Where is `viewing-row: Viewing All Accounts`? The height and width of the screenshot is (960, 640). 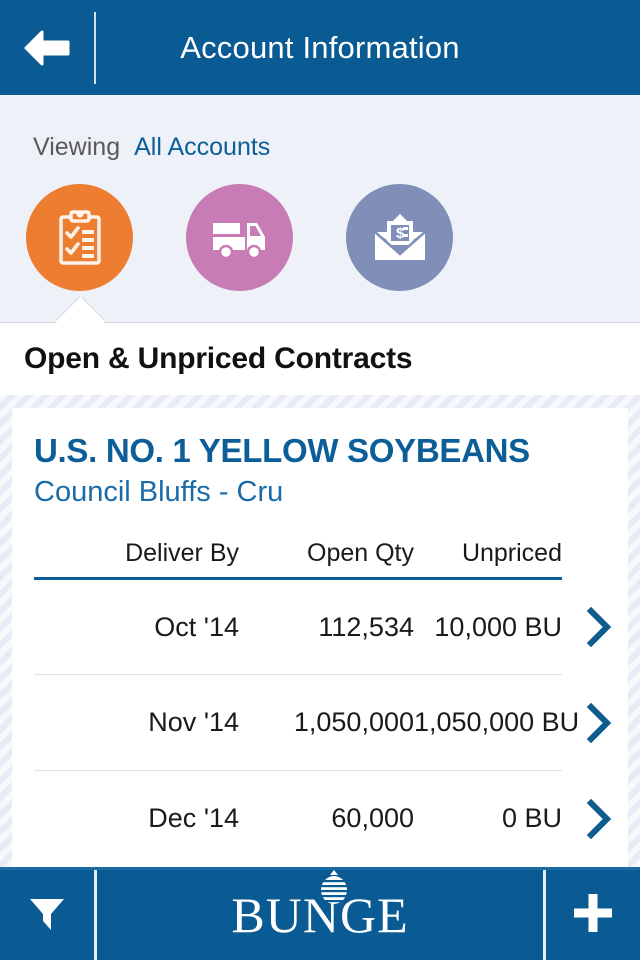 viewing-row: Viewing All Accounts is located at coordinates (320, 128).